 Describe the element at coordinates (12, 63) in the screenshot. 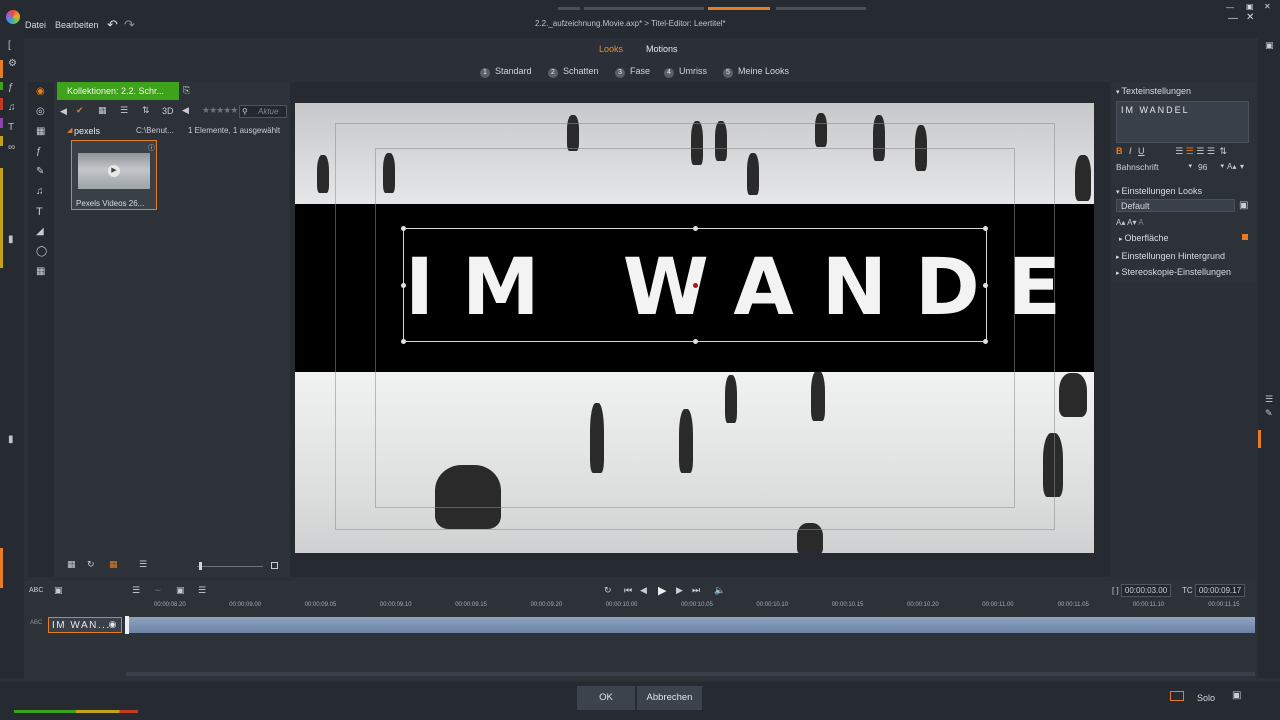

I see `tool-icon: ⚙` at that location.